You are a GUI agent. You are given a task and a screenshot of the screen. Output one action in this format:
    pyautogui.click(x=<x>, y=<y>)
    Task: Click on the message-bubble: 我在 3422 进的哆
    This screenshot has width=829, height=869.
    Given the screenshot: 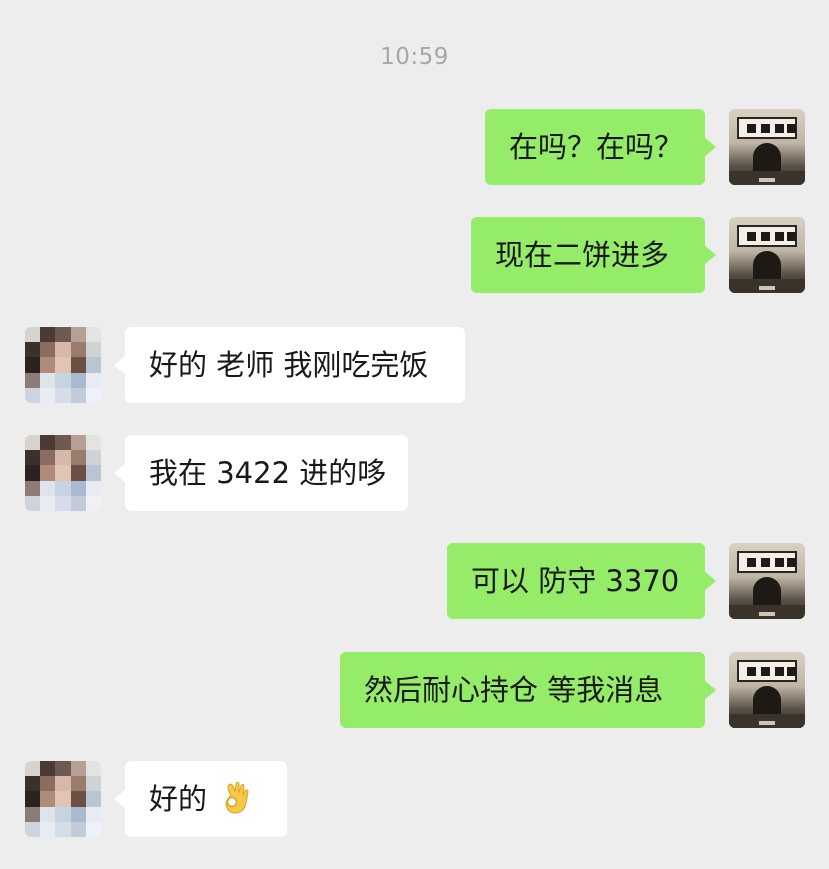 What is the action you would take?
    pyautogui.click(x=261, y=473)
    